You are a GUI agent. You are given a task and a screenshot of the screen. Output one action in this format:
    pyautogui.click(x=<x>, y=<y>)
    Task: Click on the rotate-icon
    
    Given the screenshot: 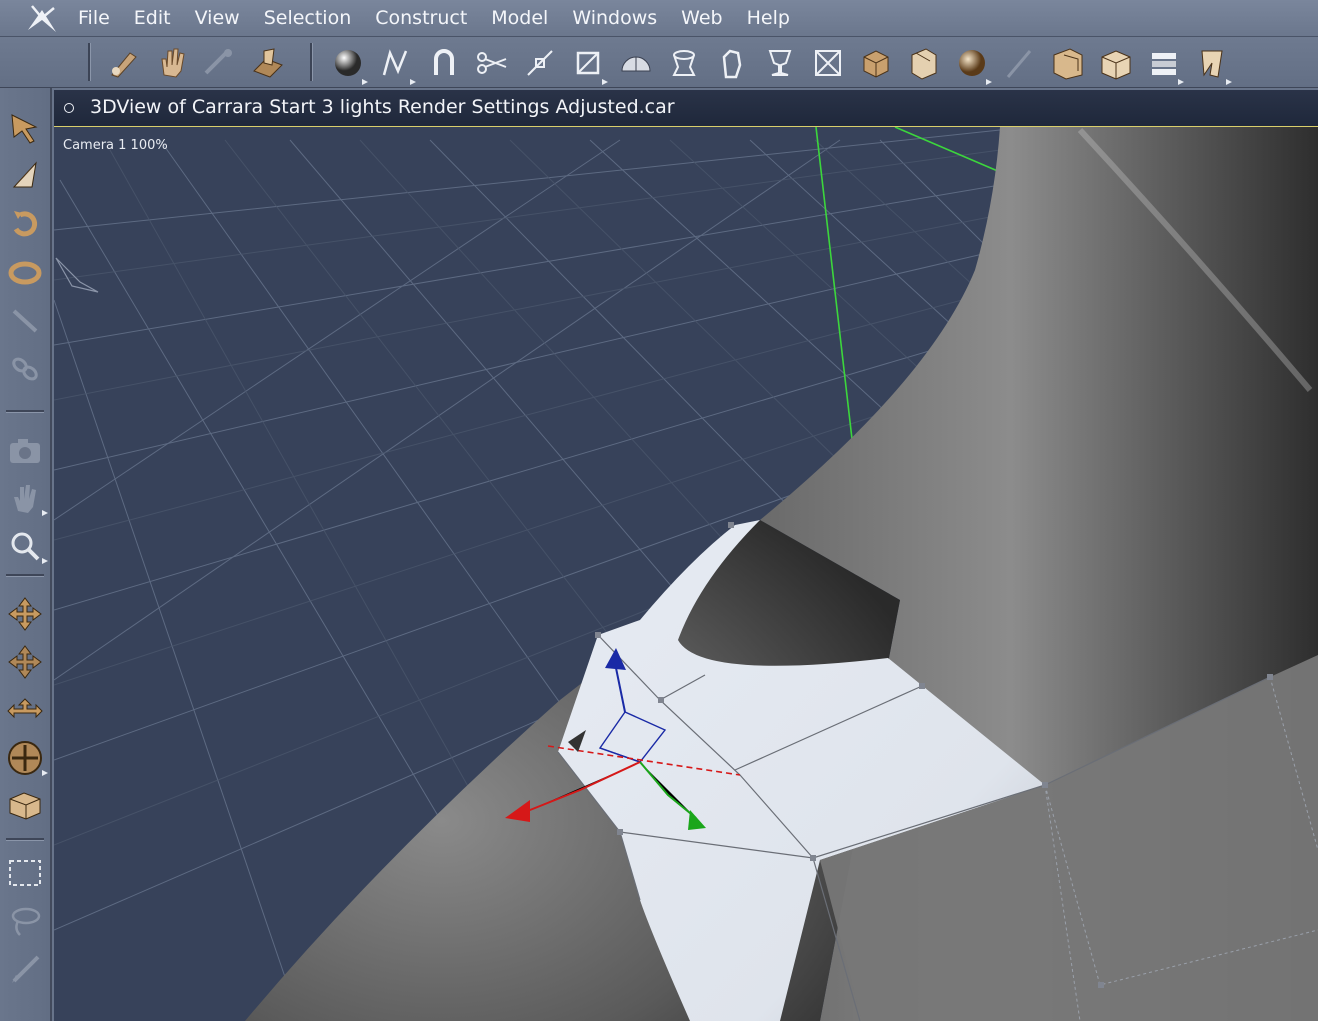 What is the action you would take?
    pyautogui.click(x=25, y=224)
    